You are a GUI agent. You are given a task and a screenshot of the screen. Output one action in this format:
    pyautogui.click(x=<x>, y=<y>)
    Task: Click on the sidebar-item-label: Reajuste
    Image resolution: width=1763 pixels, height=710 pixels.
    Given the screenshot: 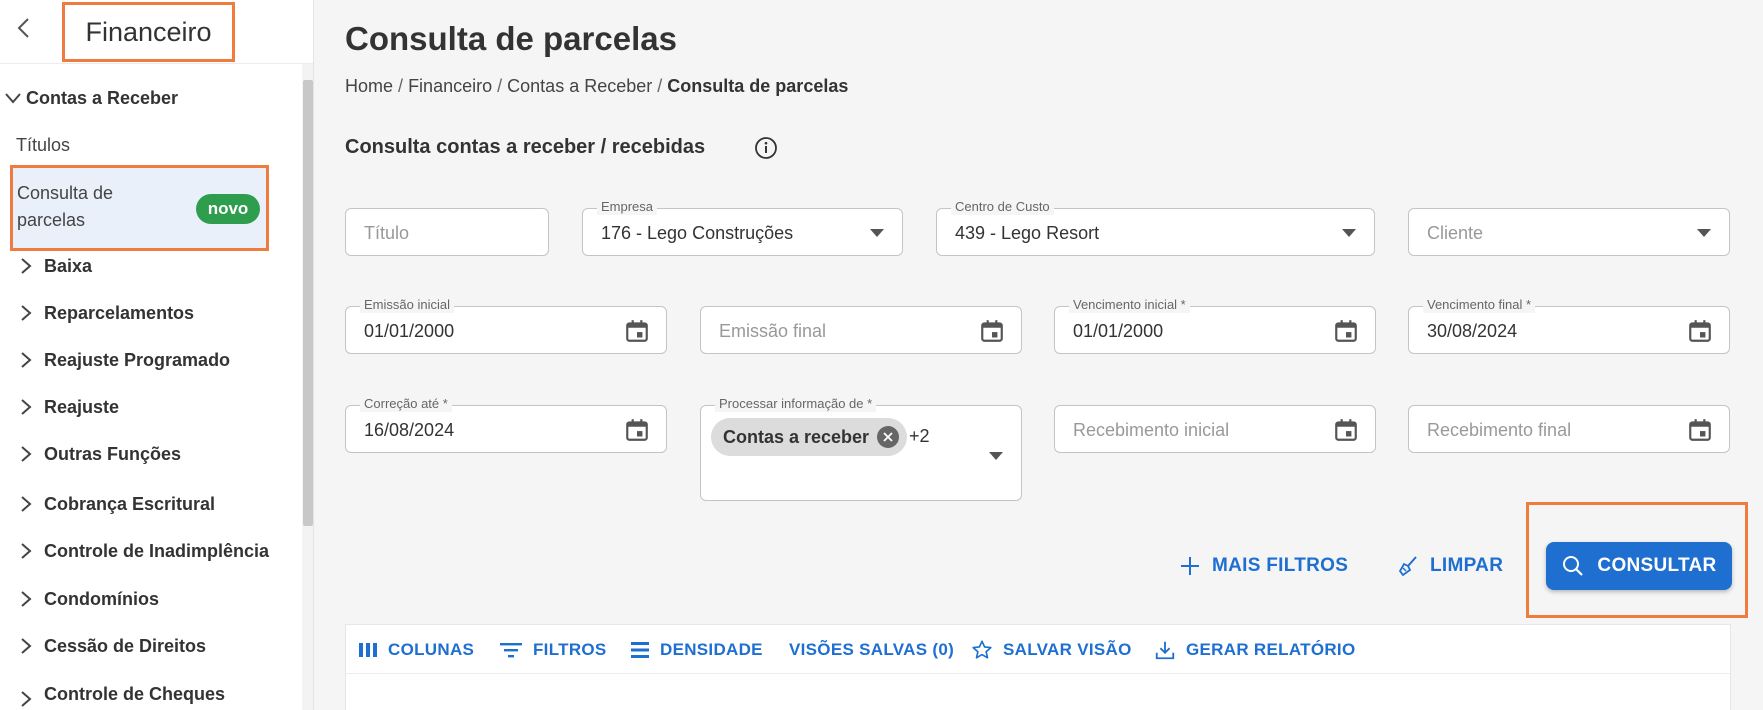 What is the action you would take?
    pyautogui.click(x=82, y=406)
    